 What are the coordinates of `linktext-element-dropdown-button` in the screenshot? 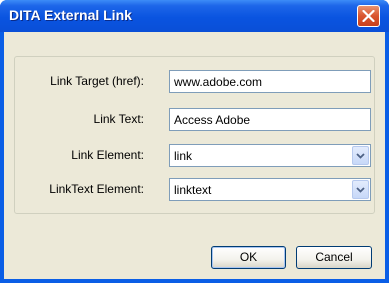 It's located at (360, 189).